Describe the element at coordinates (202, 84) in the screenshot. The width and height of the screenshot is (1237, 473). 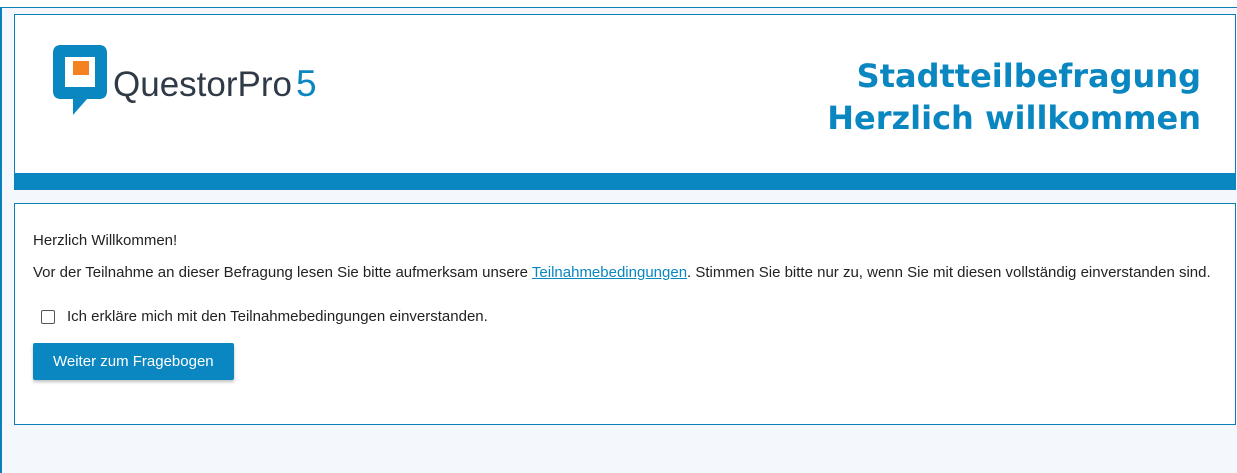
I see `logo-name: QuestorPro` at that location.